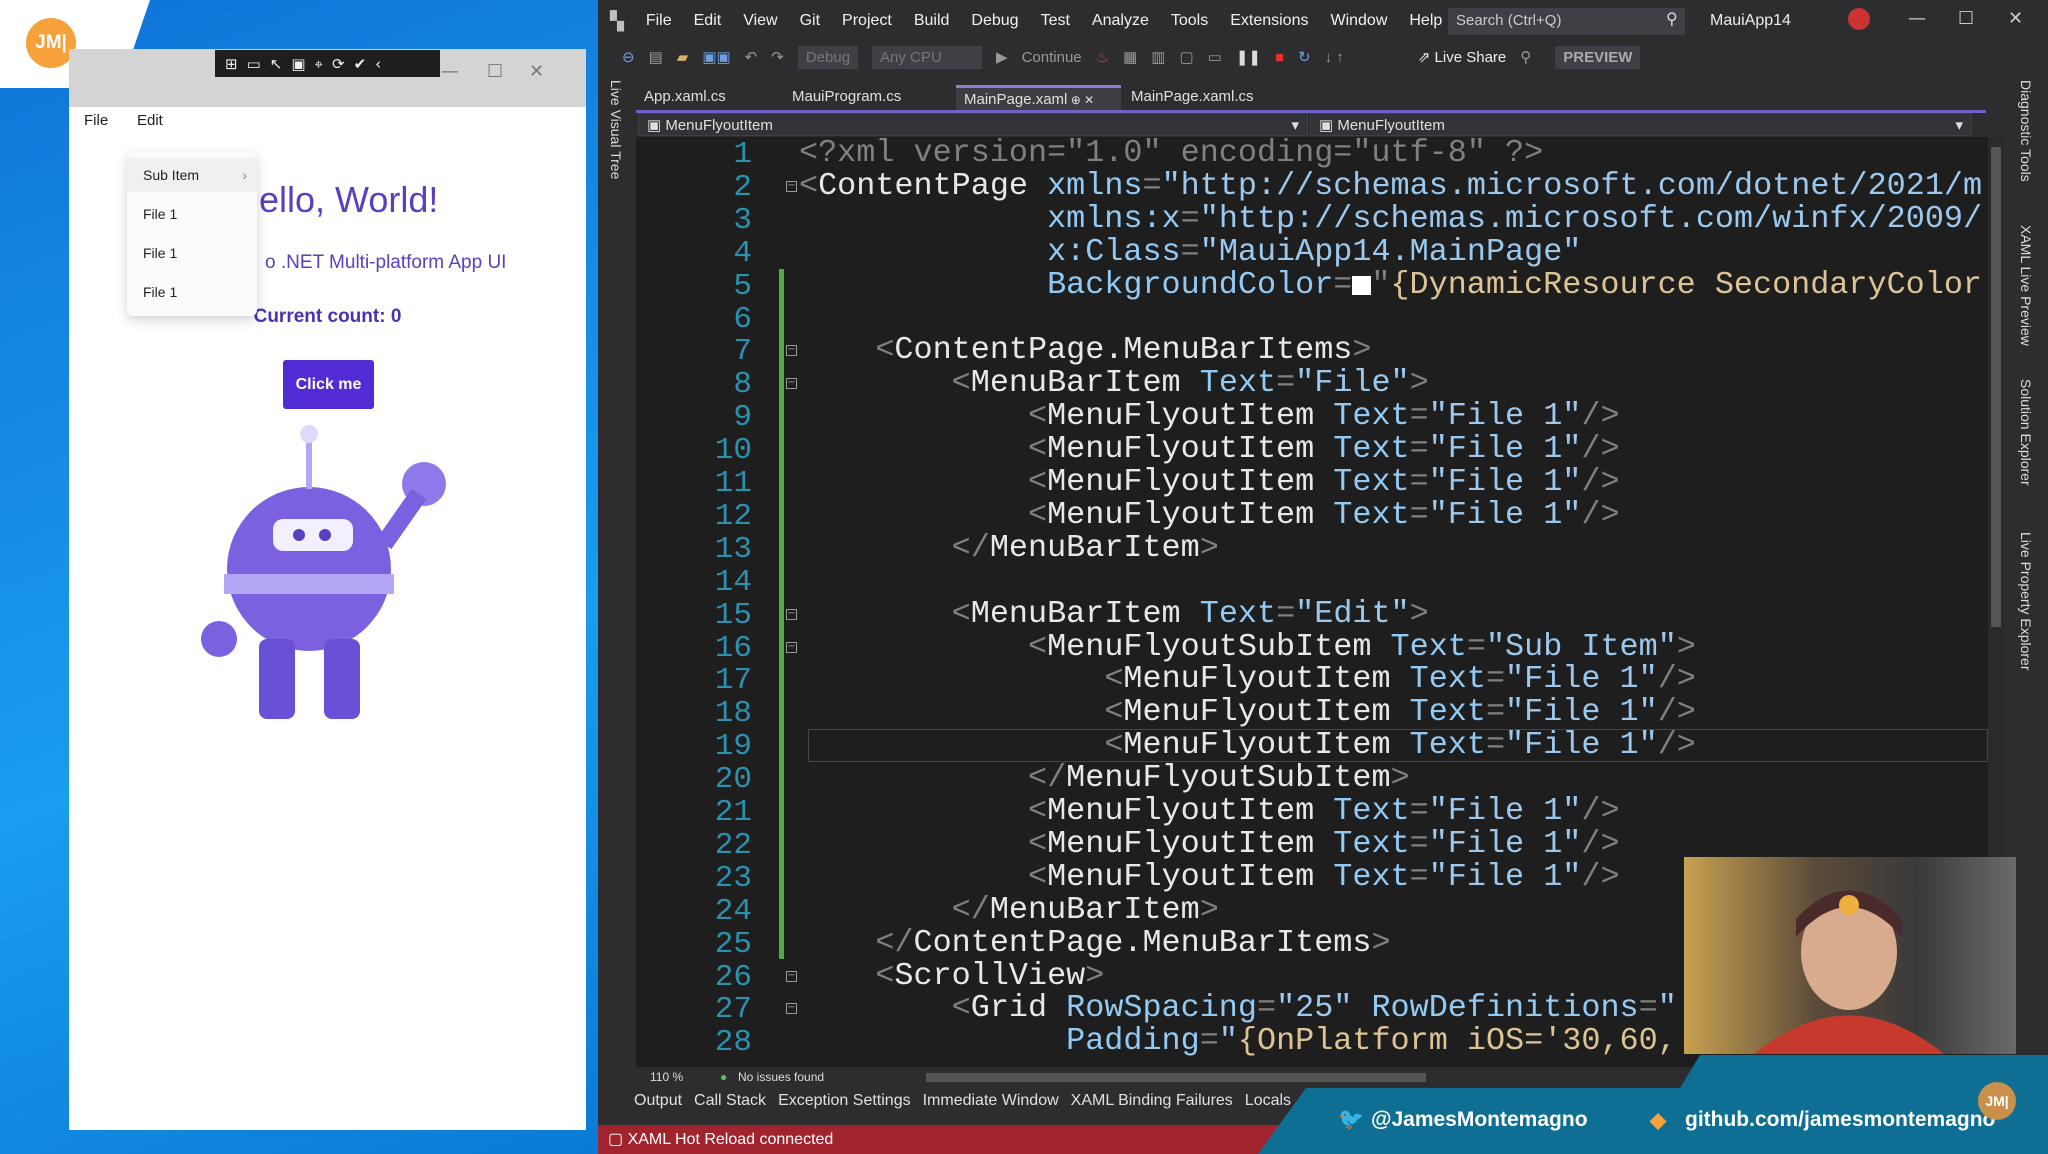 The width and height of the screenshot is (2048, 1154). Describe the element at coordinates (932, 21) in the screenshot. I see `vs-menu-build: Build` at that location.